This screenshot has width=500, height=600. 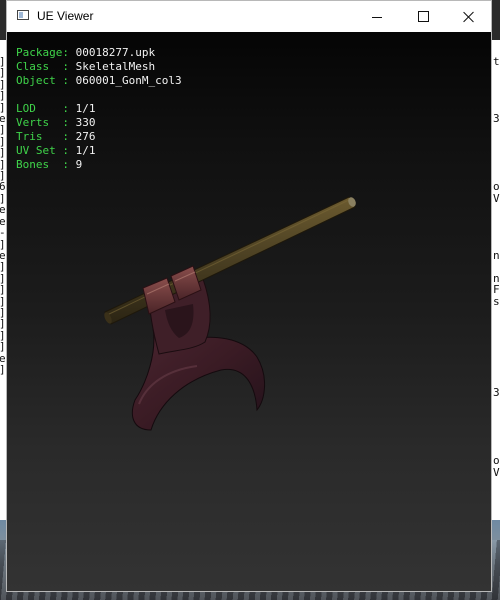 I want to click on title-bar: UE Viewer, so click(x=249, y=16).